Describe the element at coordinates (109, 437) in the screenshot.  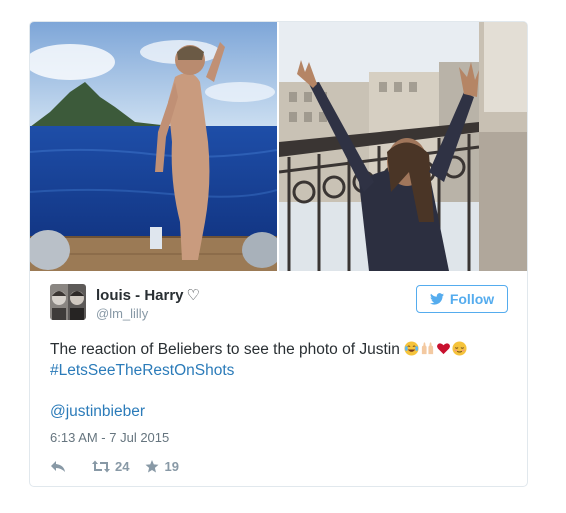
I see `timestamp: 6:13 AM - 7 Jul 2015` at that location.